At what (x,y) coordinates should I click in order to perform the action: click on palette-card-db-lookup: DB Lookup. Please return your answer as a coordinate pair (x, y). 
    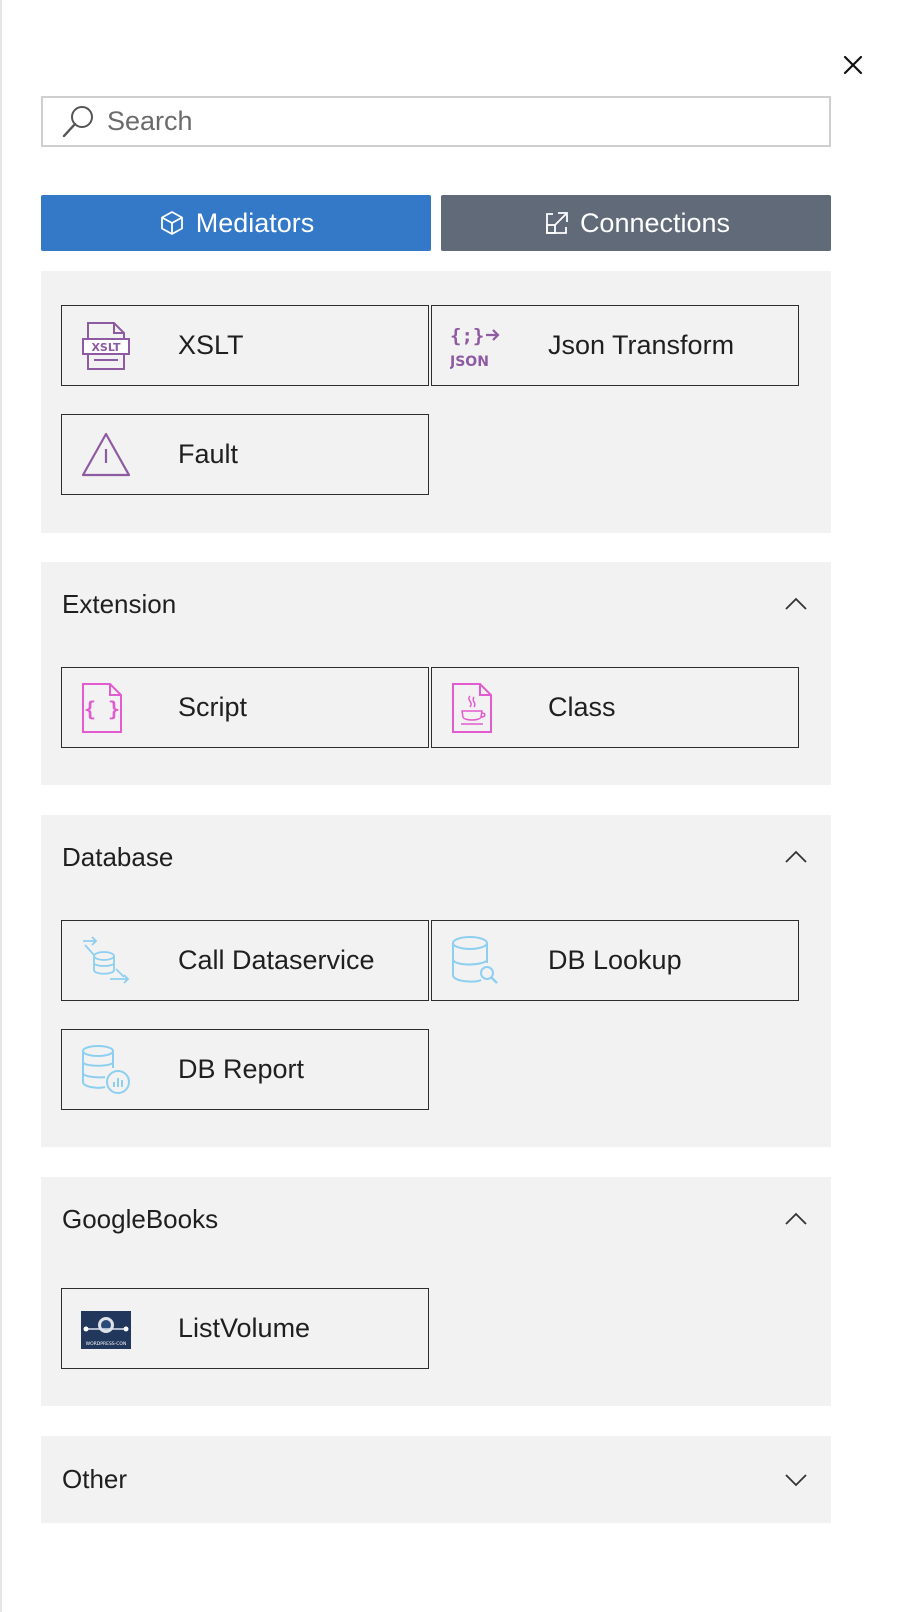
    Looking at the image, I should click on (615, 960).